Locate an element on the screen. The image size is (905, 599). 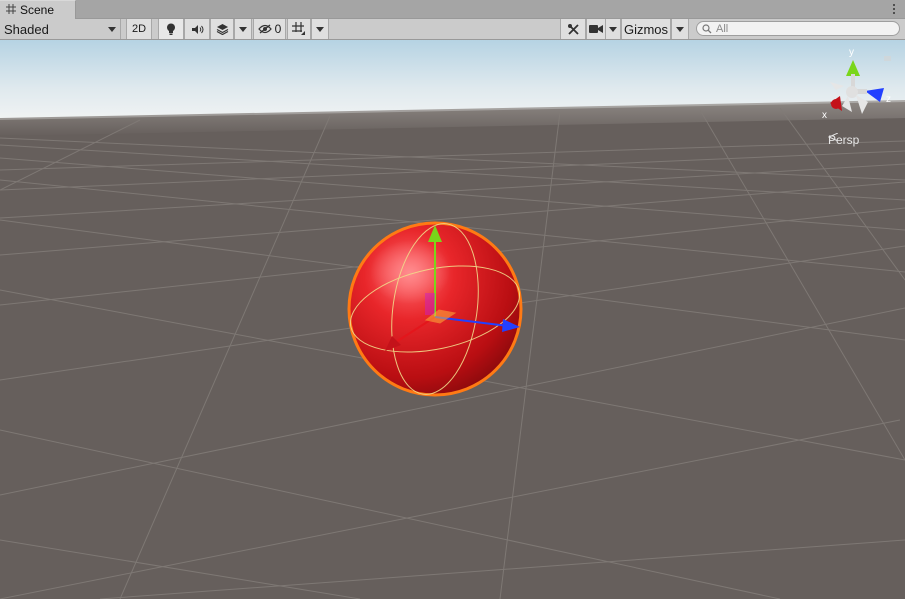
camera-icon is located at coordinates (596, 29).